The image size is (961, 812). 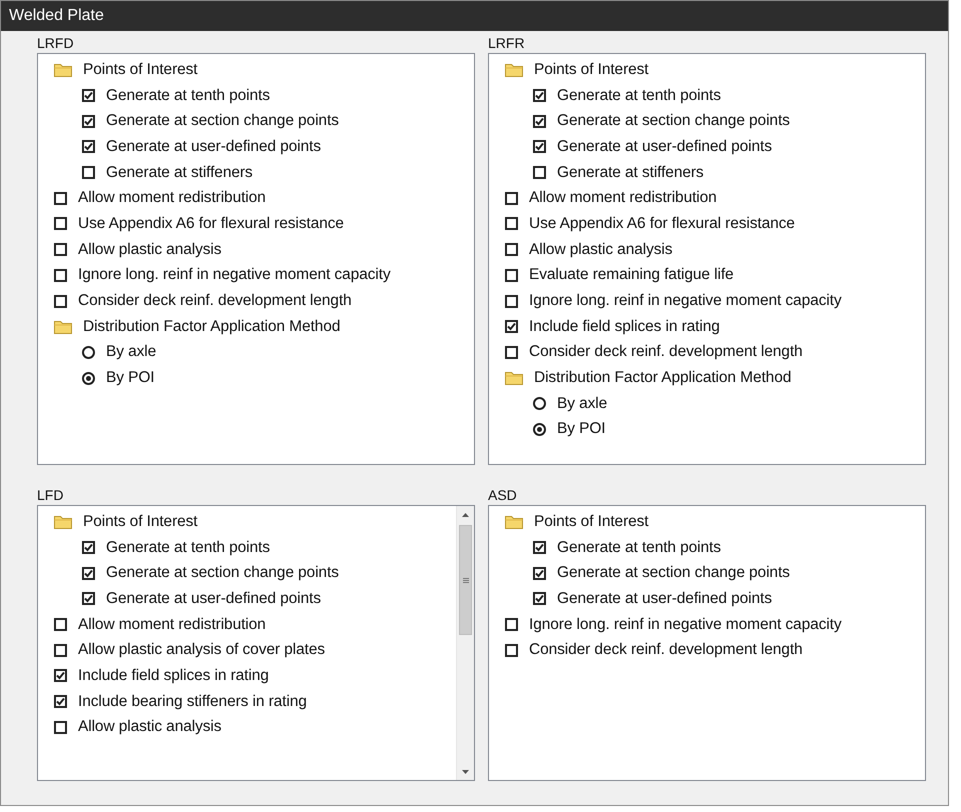 What do you see at coordinates (56, 16) in the screenshot?
I see `window-title: Welded Plate` at bounding box center [56, 16].